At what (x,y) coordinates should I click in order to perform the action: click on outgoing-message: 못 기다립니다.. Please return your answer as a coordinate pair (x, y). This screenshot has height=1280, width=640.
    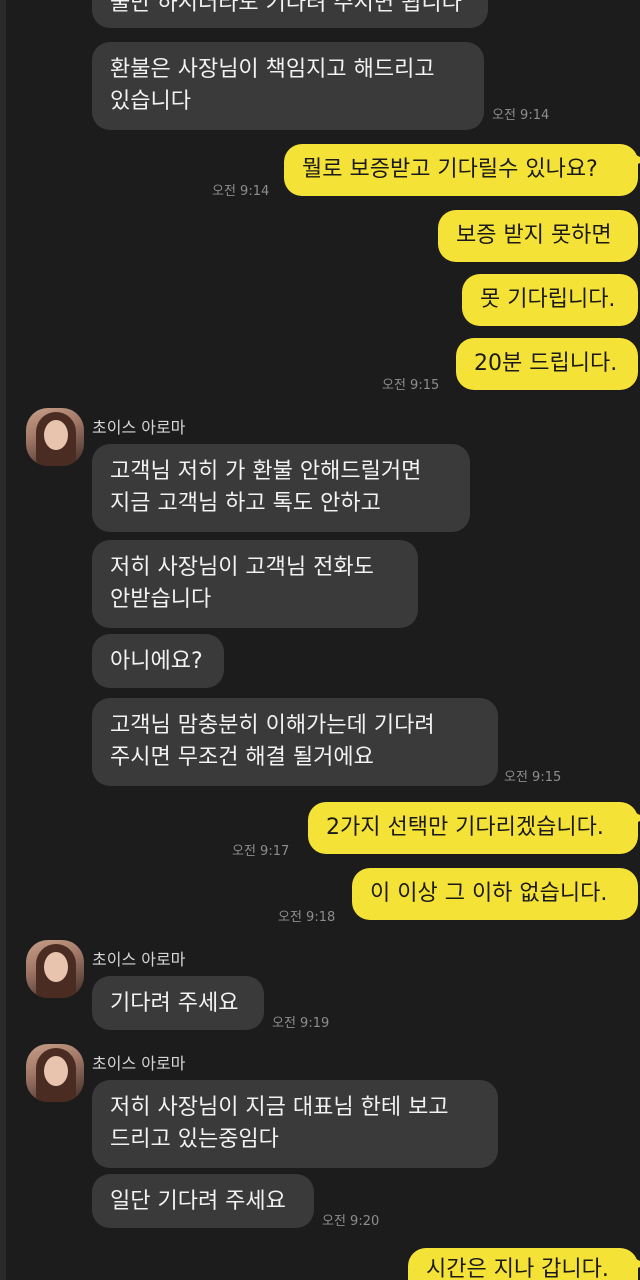
    Looking at the image, I should click on (550, 300).